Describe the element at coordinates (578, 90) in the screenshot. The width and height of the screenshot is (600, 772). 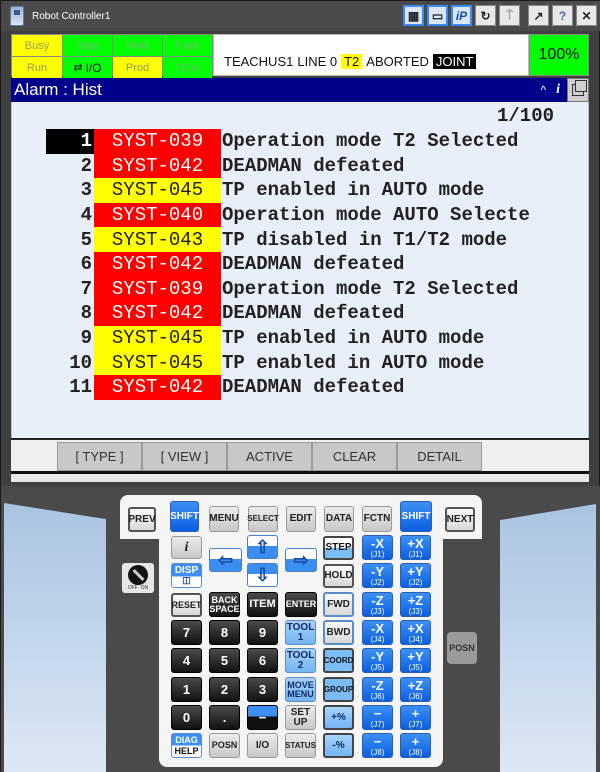
I see `window-restore-button` at that location.